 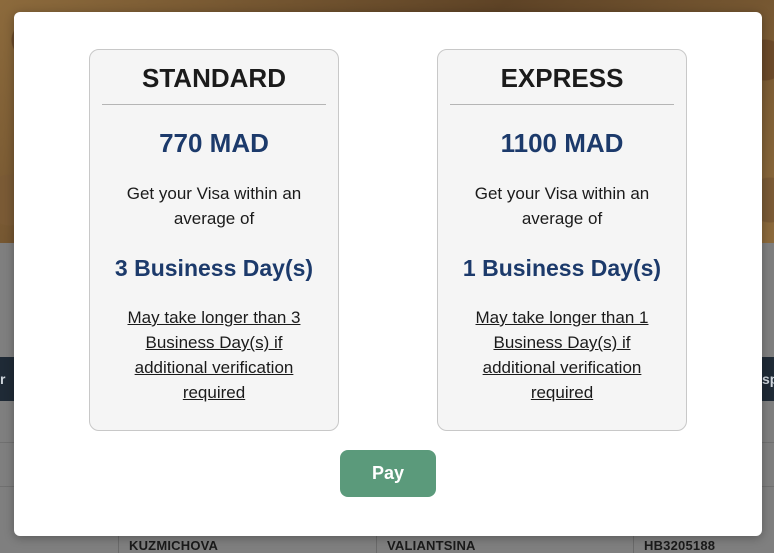 I want to click on table-header-right: sp, so click(x=768, y=379).